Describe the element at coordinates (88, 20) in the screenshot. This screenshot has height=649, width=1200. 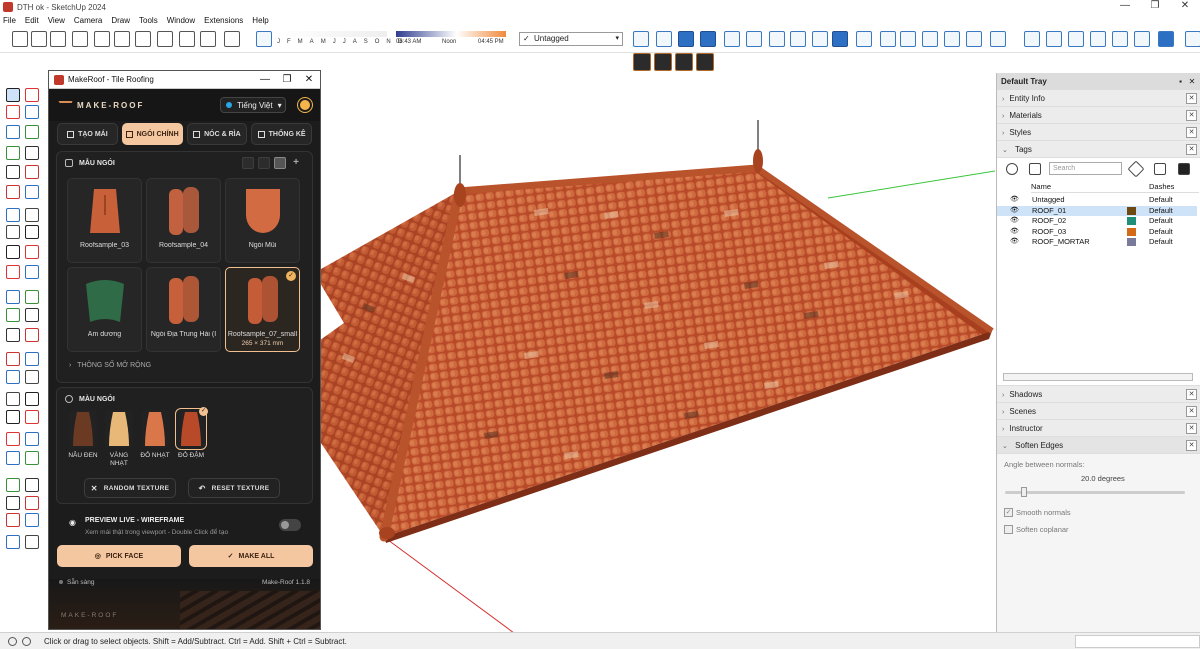
I see `menu-camera: Camera` at that location.